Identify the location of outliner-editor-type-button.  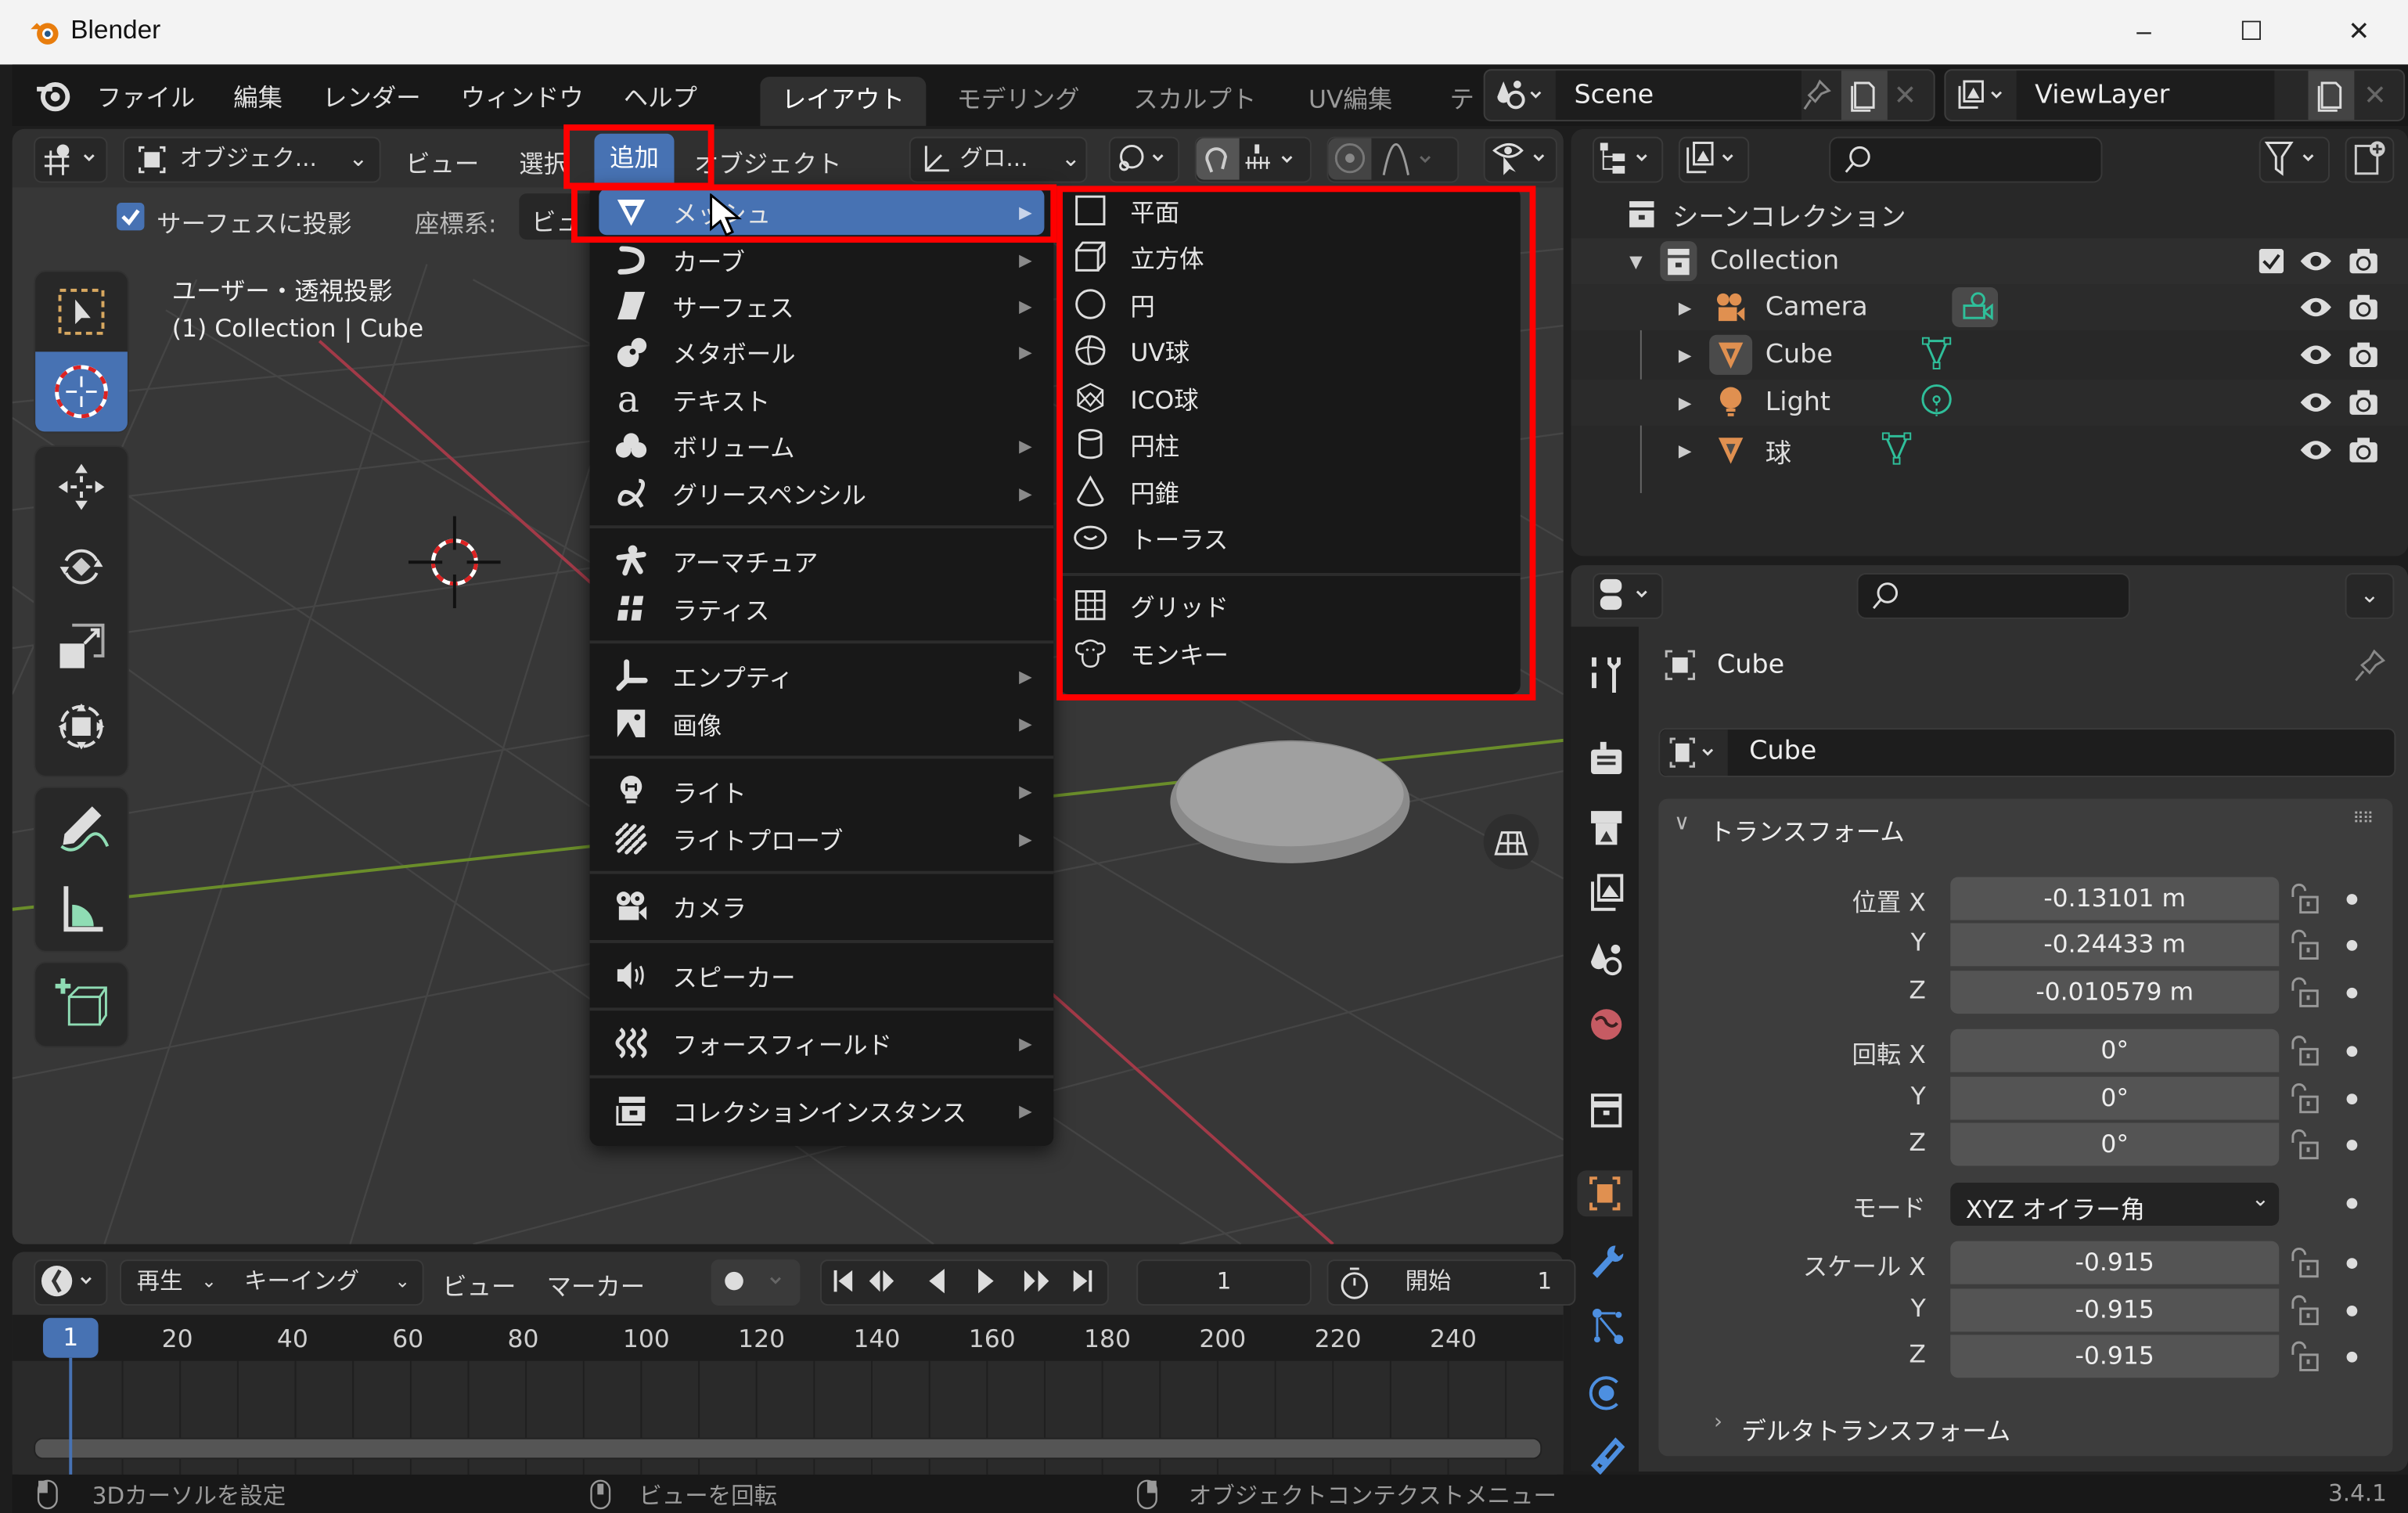
(1629, 159).